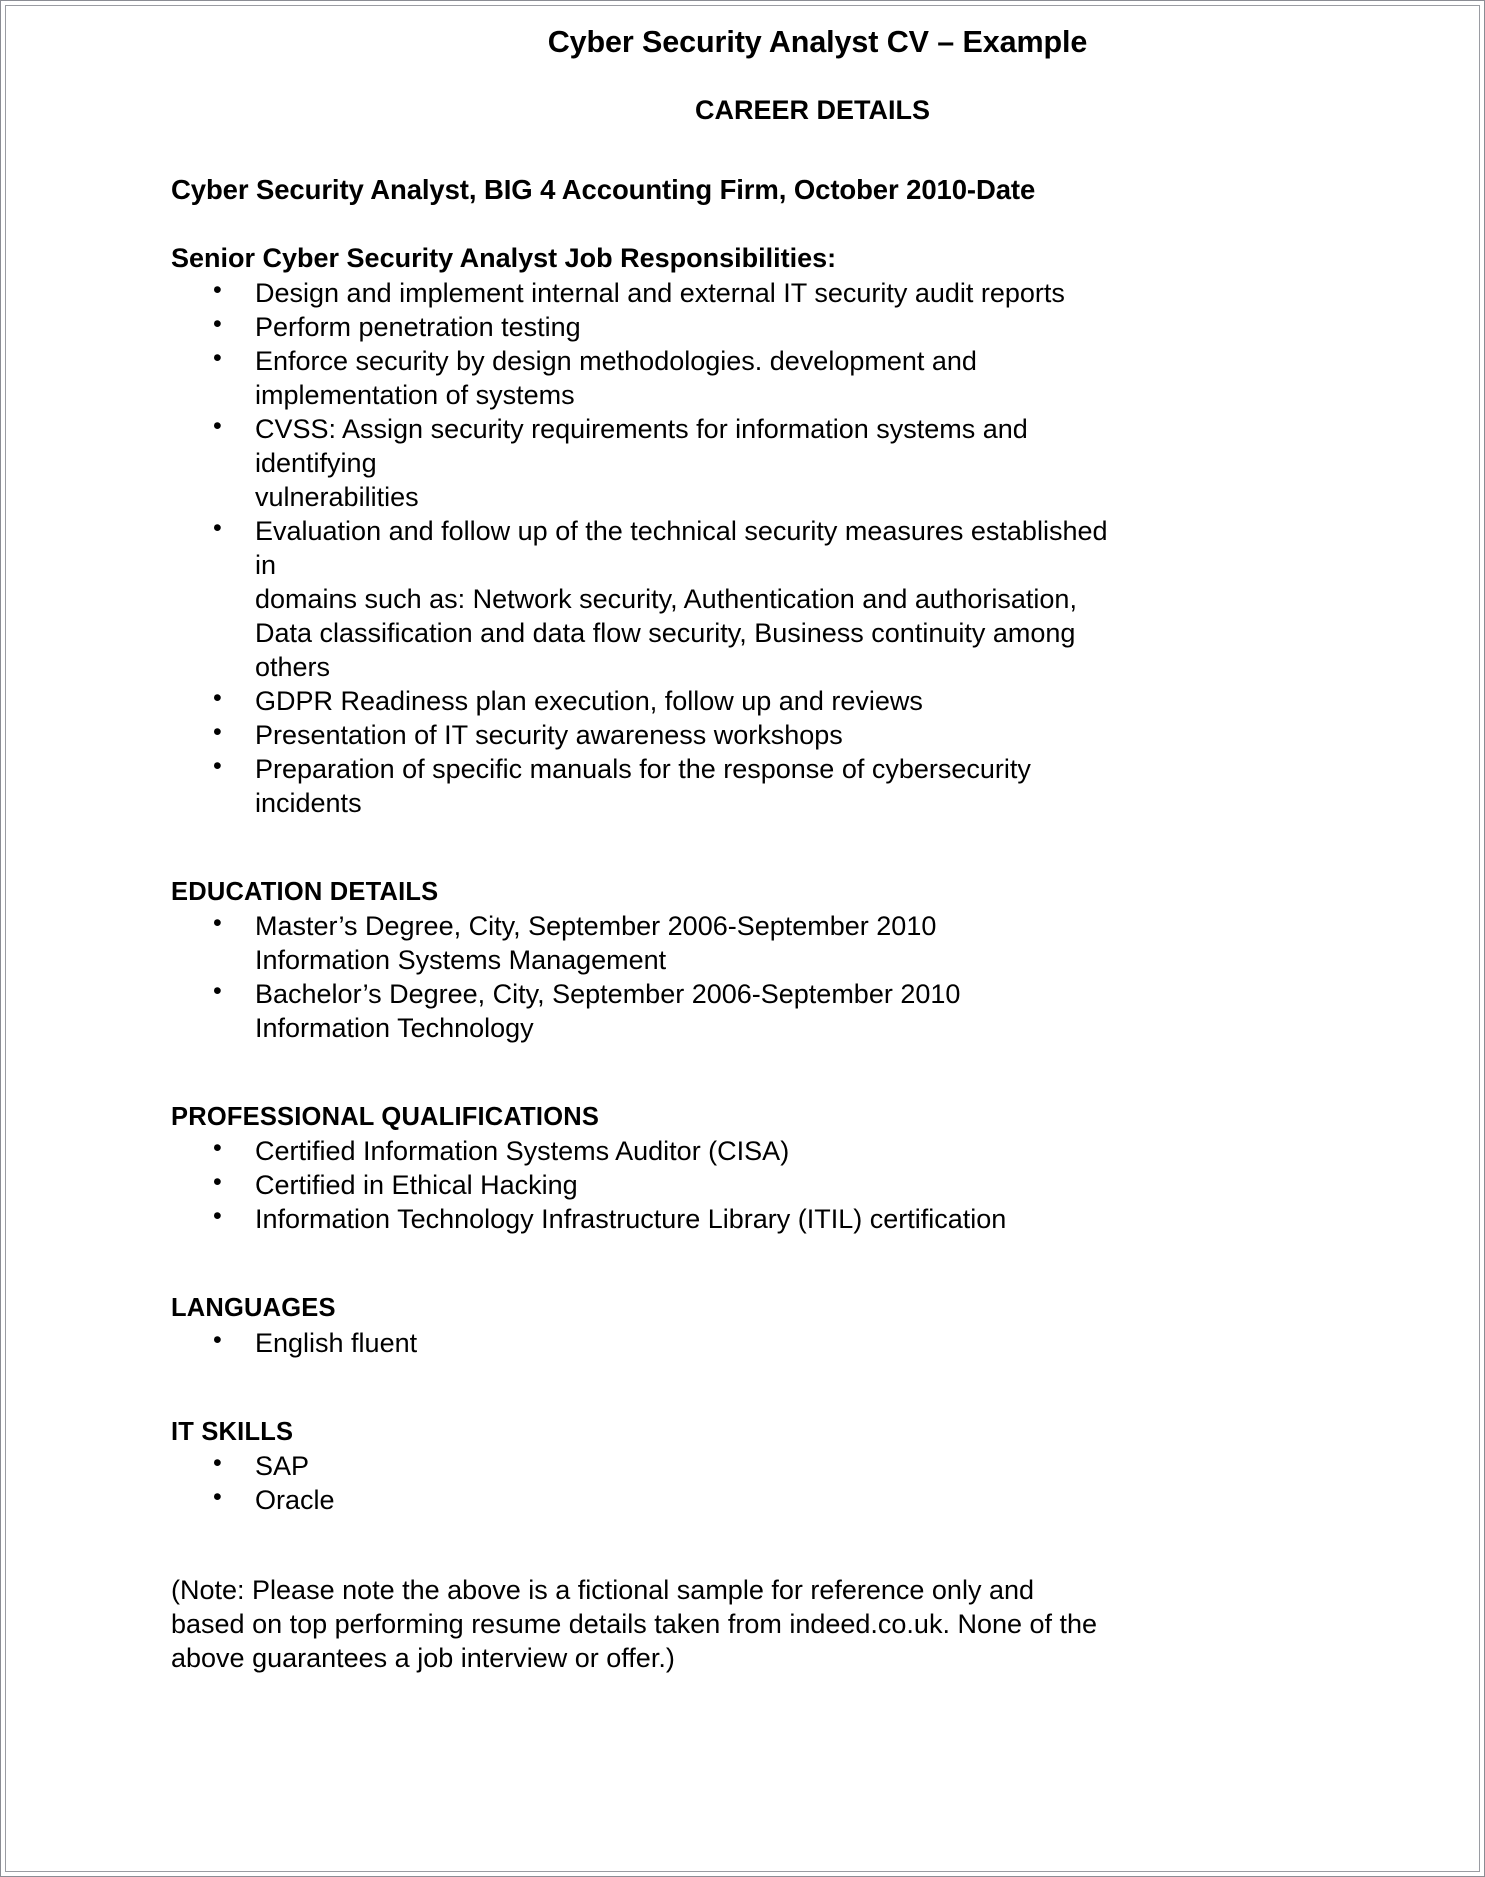 The width and height of the screenshot is (1485, 1877). What do you see at coordinates (797, 1499) in the screenshot?
I see `list-item: Oracle` at bounding box center [797, 1499].